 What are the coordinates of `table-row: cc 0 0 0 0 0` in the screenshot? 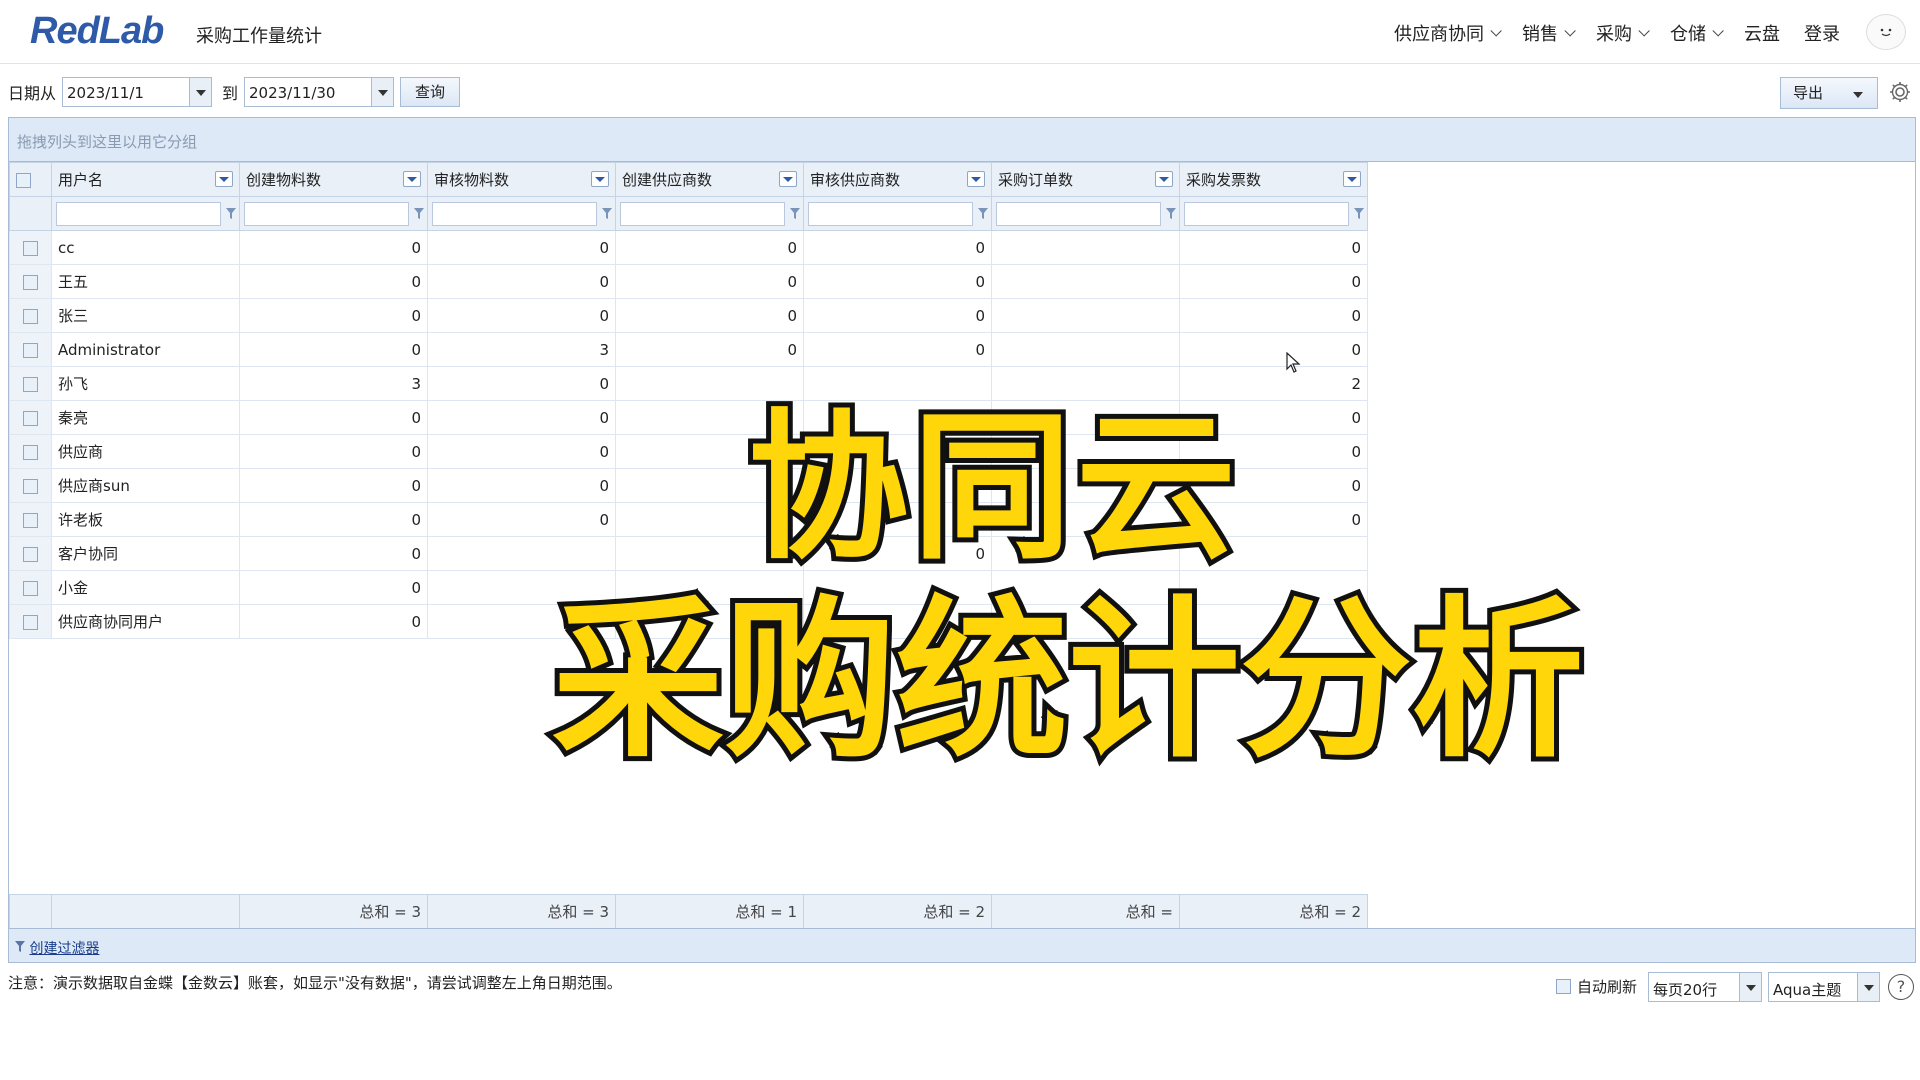 It's located at (688, 247).